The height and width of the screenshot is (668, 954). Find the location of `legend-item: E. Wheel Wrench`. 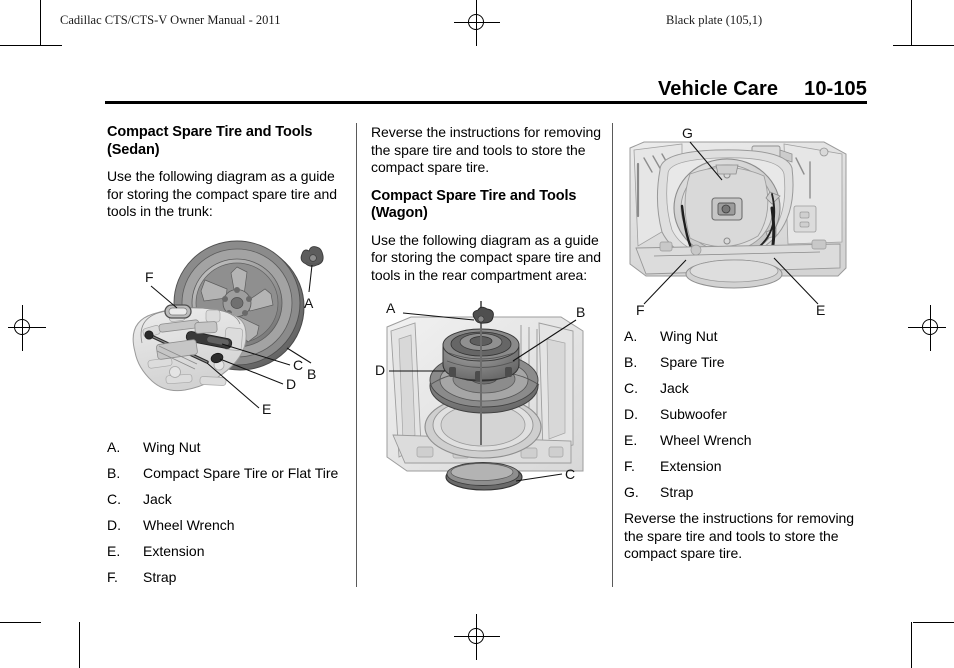

legend-item: E. Wheel Wrench is located at coordinates (742, 440).